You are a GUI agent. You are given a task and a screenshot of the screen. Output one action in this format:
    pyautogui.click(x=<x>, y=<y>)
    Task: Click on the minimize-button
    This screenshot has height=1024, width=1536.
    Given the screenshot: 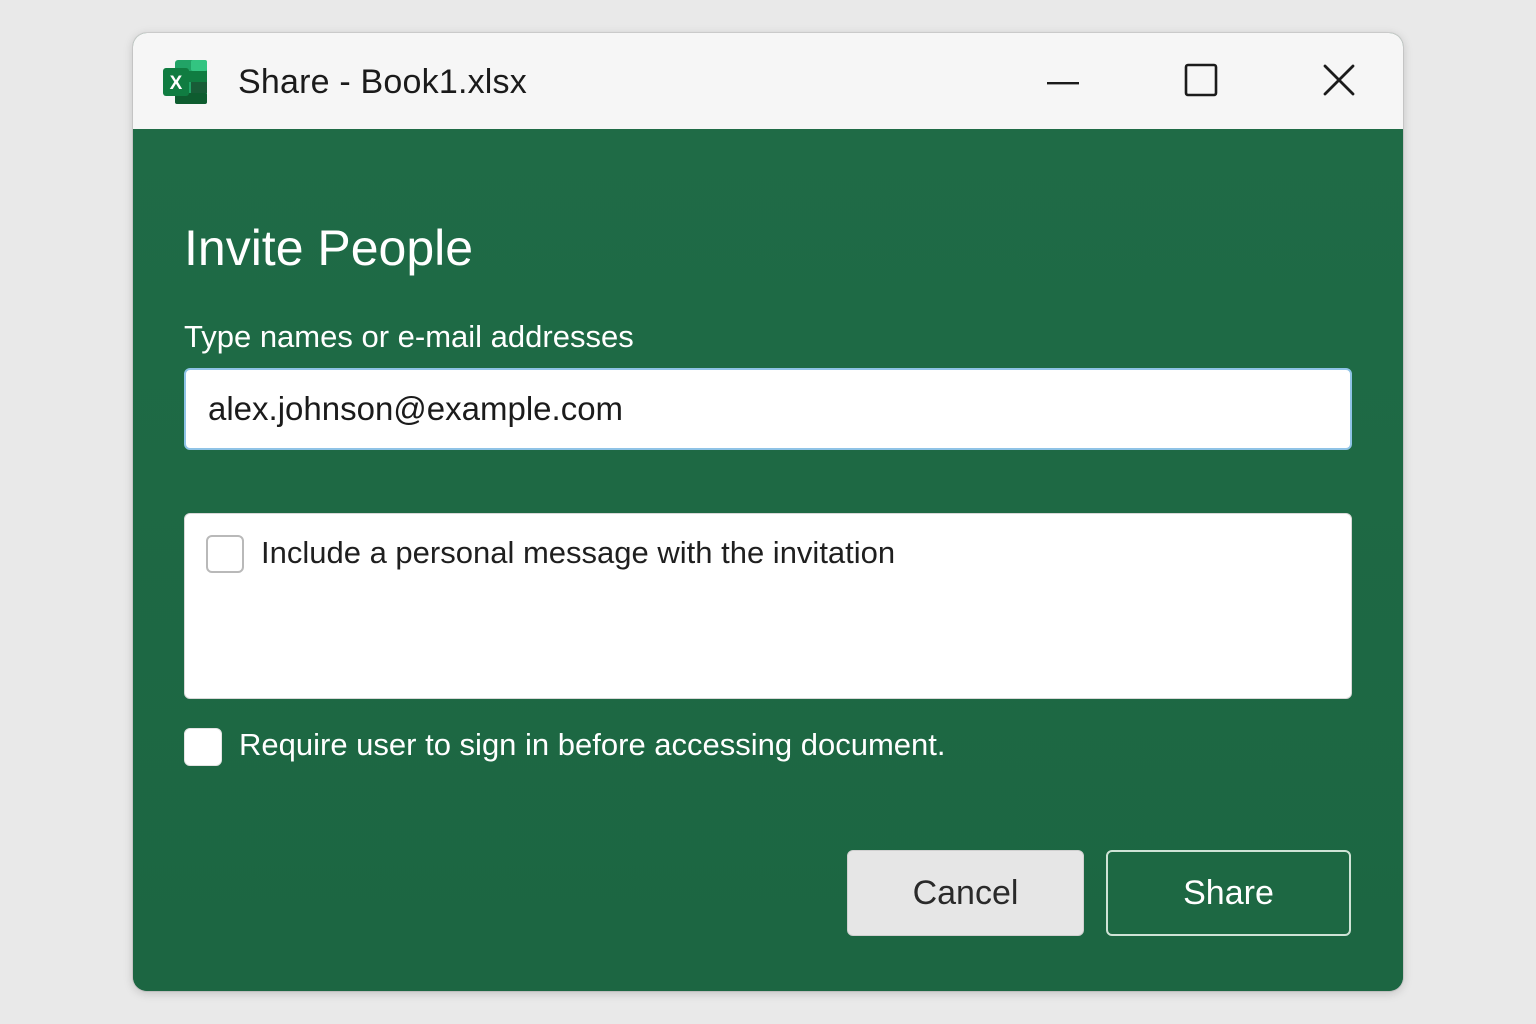 What is the action you would take?
    pyautogui.click(x=1063, y=82)
    